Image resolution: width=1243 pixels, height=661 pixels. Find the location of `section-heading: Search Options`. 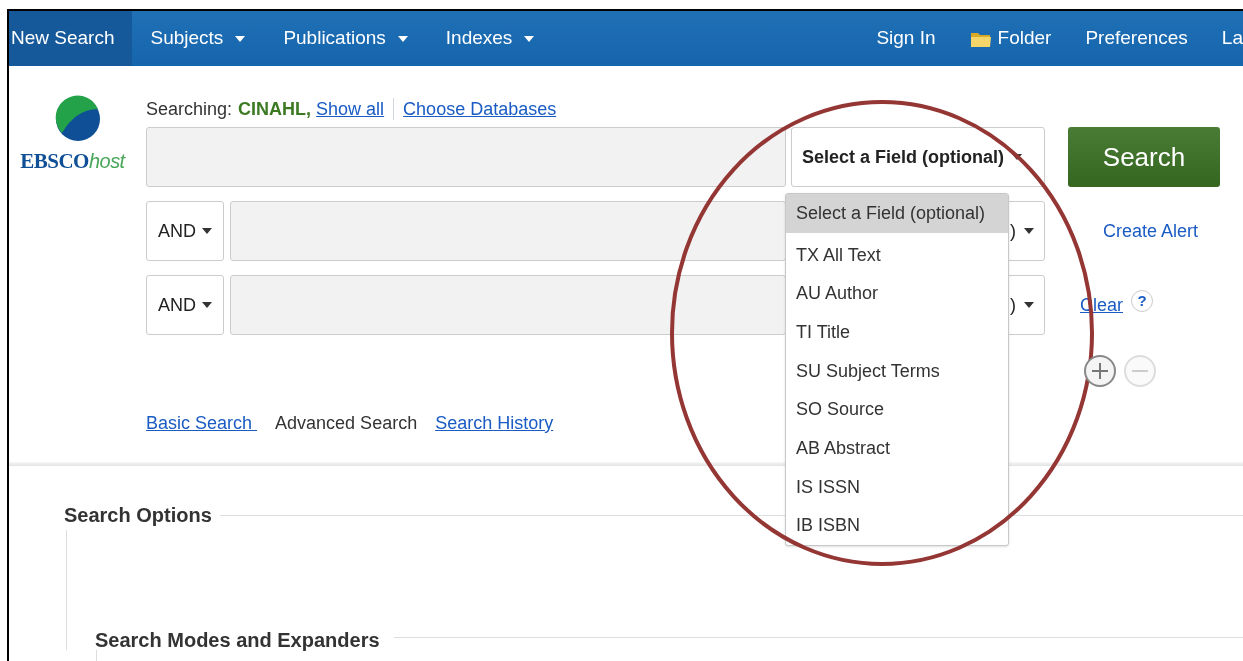

section-heading: Search Options is located at coordinates (138, 515).